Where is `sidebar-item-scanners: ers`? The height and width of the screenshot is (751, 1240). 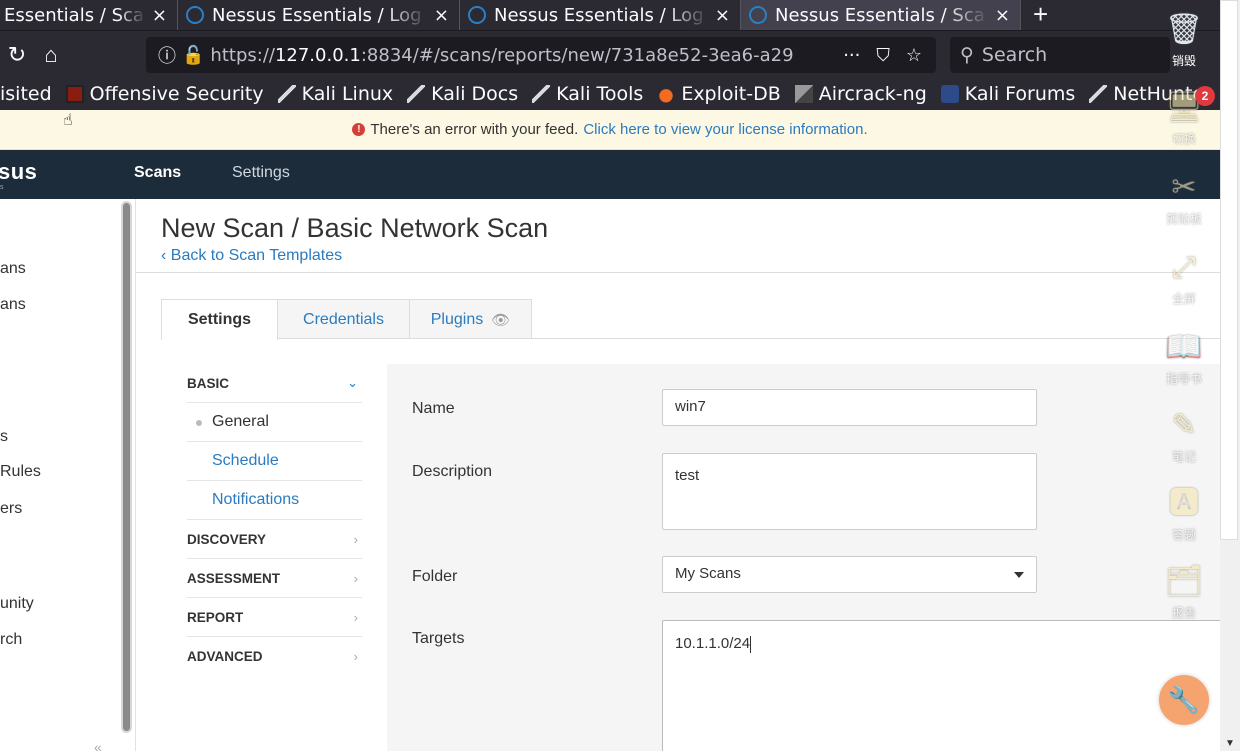
sidebar-item-scanners: ers is located at coordinates (11, 509).